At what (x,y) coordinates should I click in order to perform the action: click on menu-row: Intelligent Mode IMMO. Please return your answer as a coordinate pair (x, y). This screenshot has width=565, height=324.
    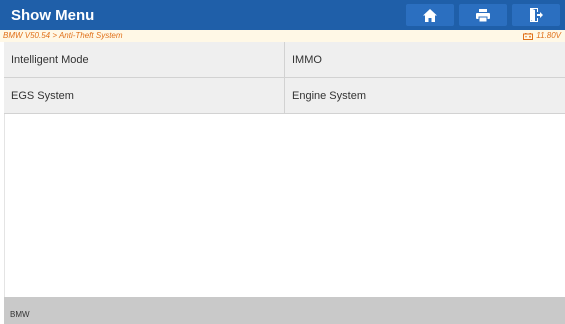
    Looking at the image, I should click on (284, 60).